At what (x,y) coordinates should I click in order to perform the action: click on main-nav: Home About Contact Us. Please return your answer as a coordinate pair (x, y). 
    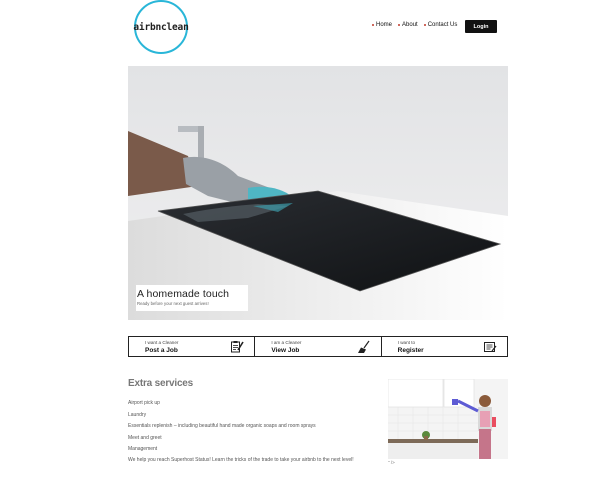
    Looking at the image, I should click on (417, 25).